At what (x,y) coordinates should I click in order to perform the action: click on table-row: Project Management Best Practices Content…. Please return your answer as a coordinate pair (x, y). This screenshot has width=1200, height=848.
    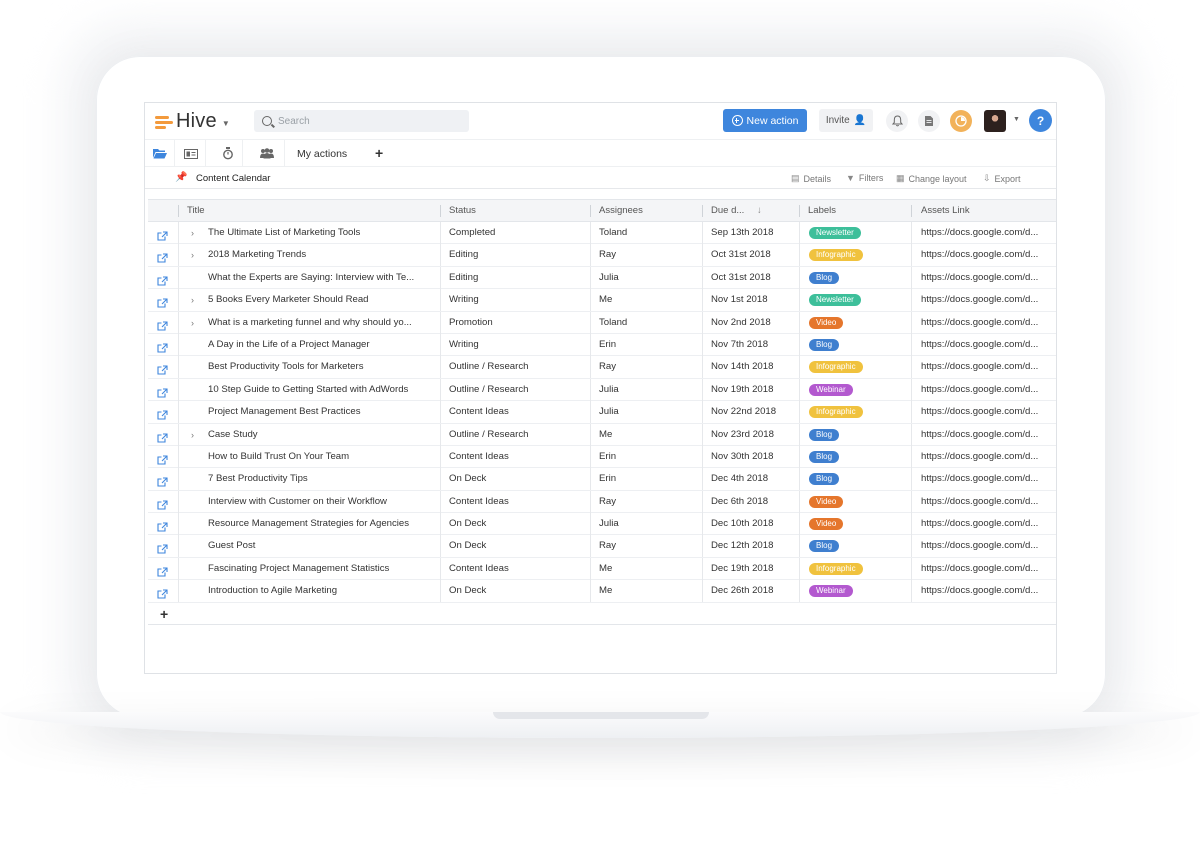
    Looking at the image, I should click on (602, 412).